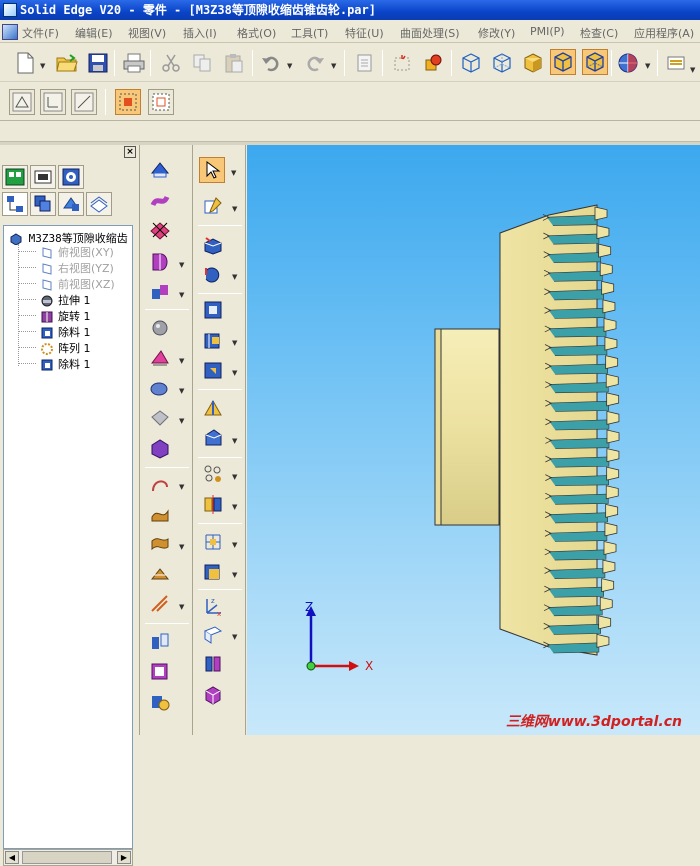  I want to click on mirror-feature-icon, so click(213, 504).